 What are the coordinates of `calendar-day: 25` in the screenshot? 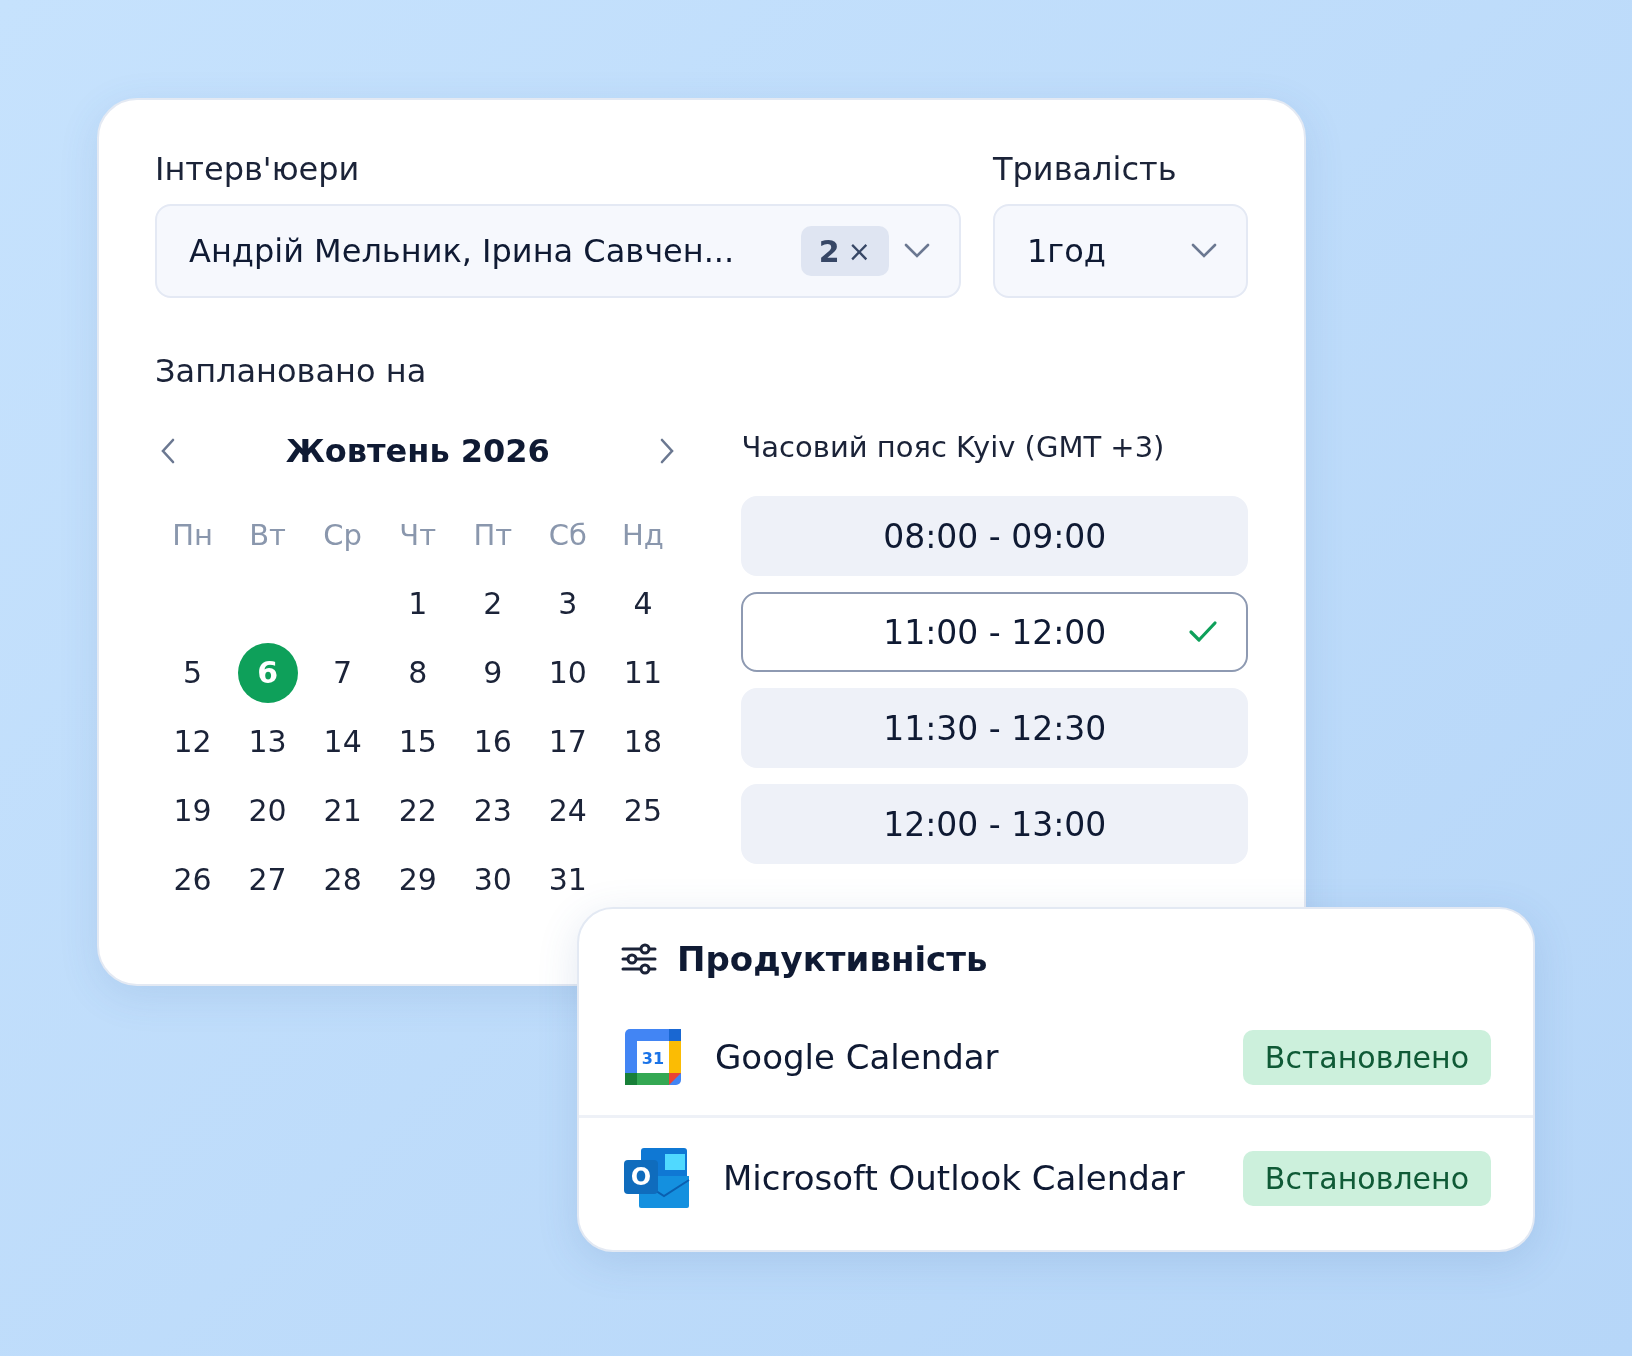 It's located at (642, 810).